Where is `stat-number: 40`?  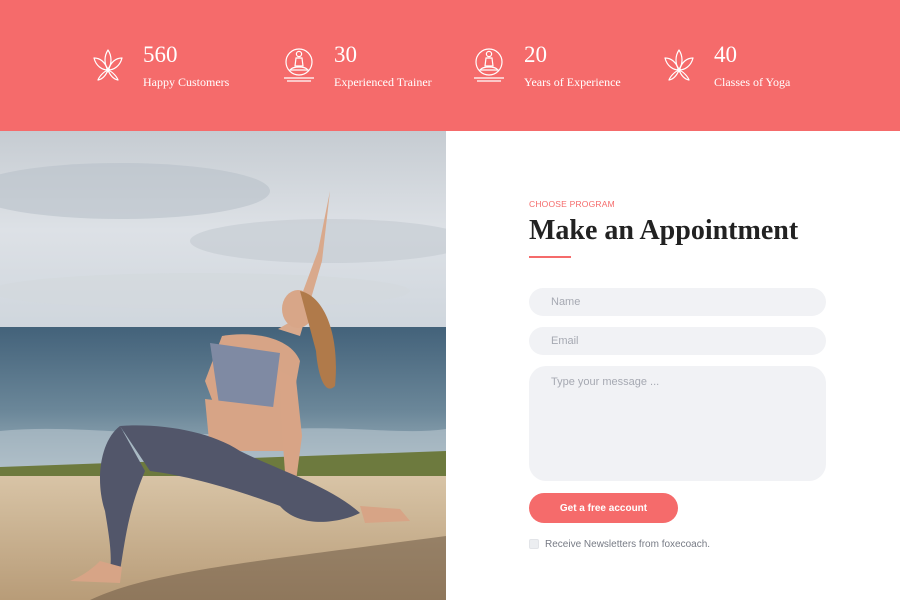
stat-number: 40 is located at coordinates (725, 54).